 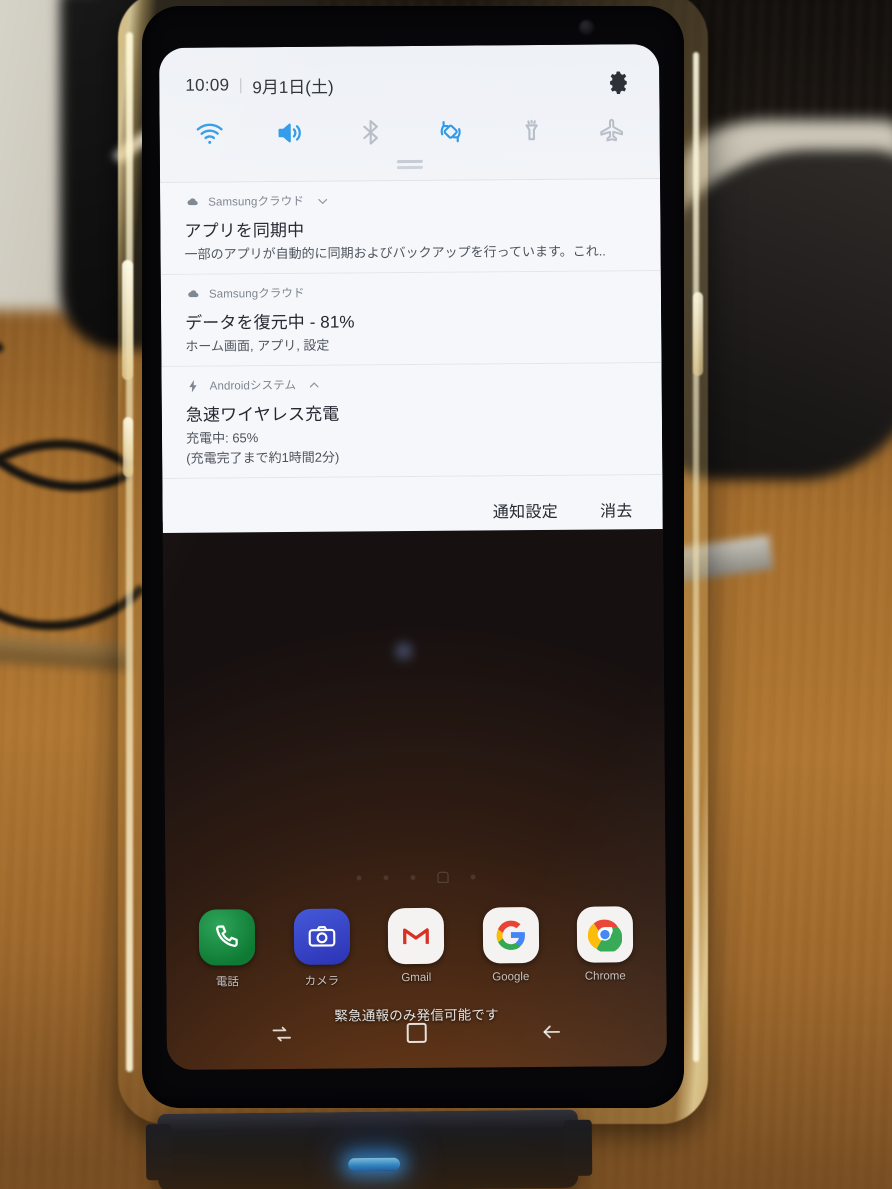 What do you see at coordinates (409, 129) in the screenshot?
I see `quick-toggles-row` at bounding box center [409, 129].